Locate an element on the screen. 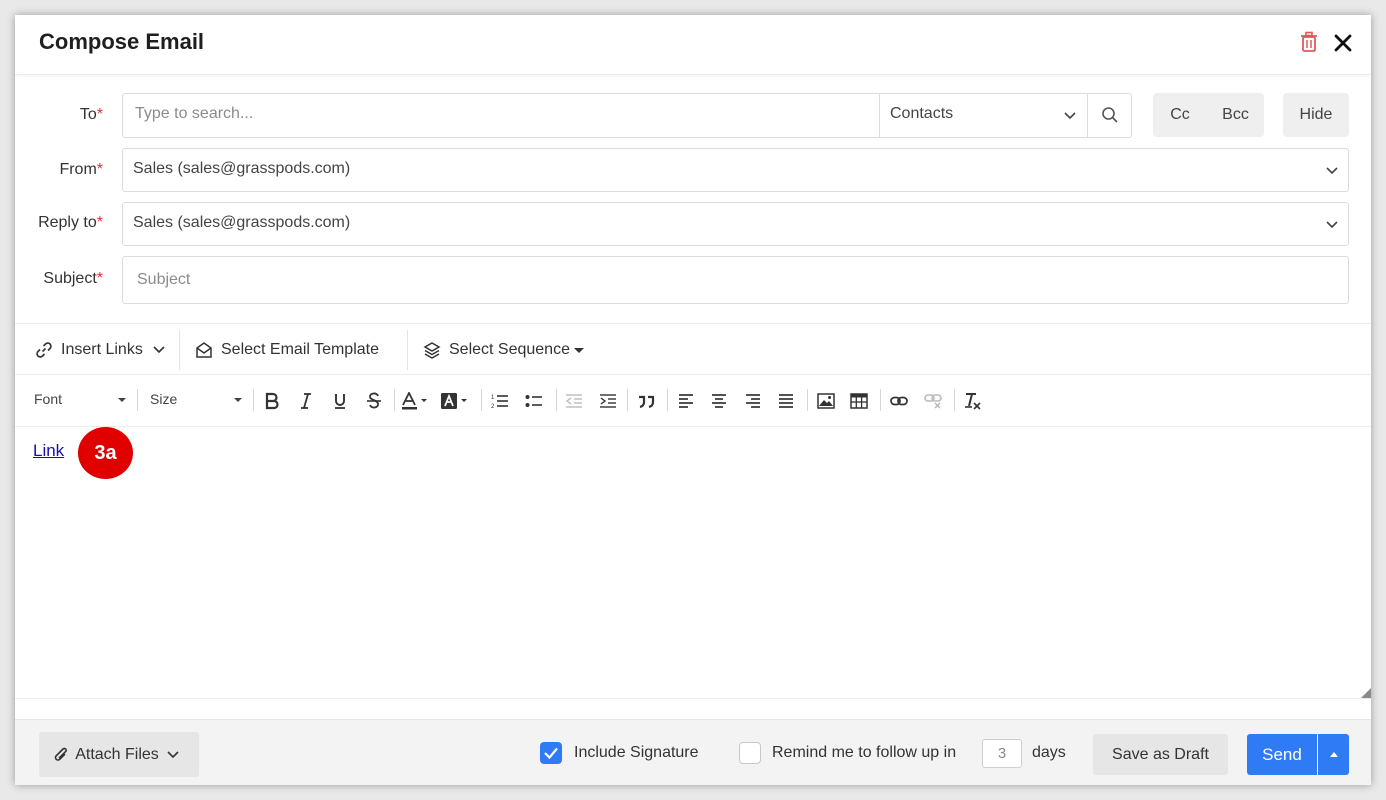 Image resolution: width=1386 pixels, height=800 pixels. subject-label: Subject* is located at coordinates (73, 278).